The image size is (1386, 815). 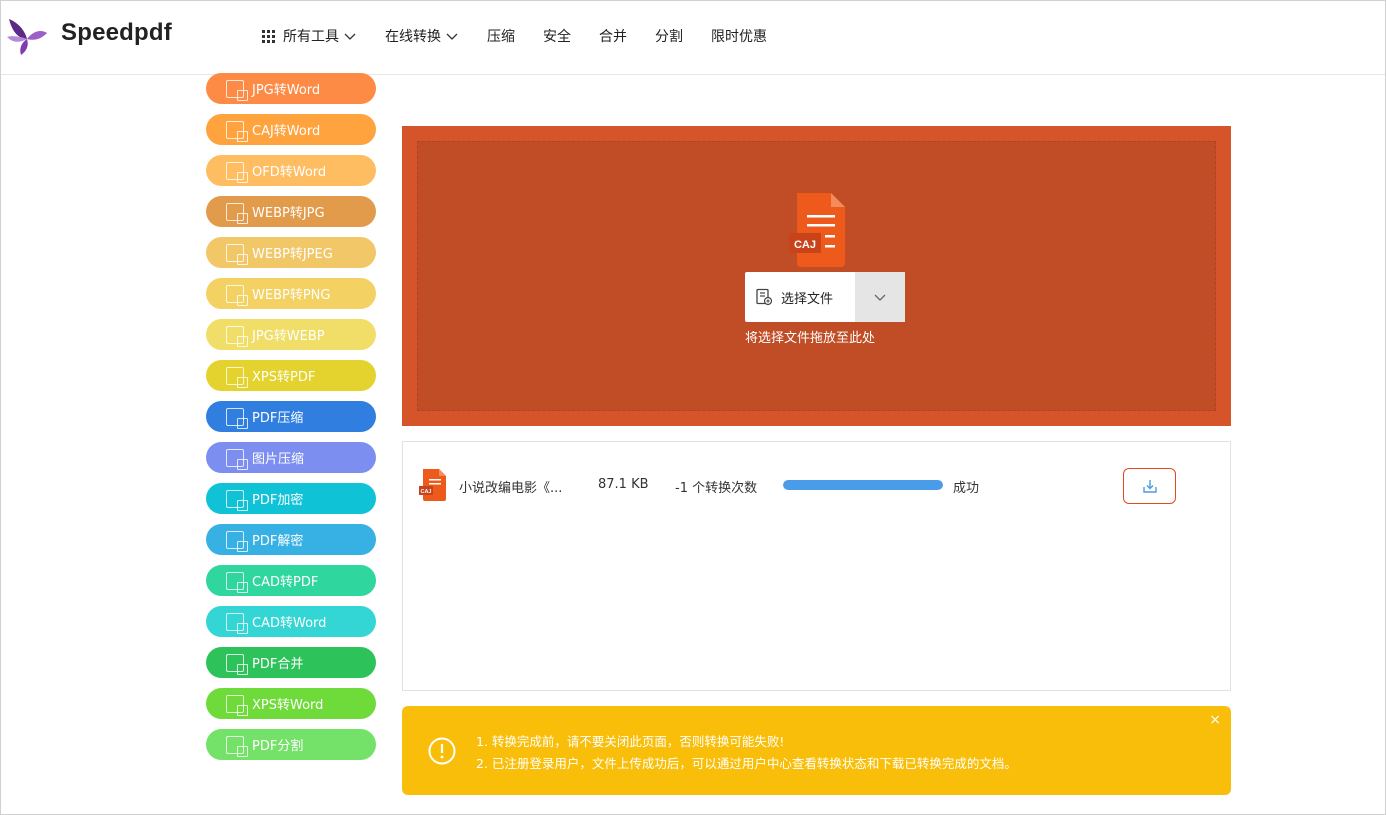 I want to click on brand-name: Speedpdf, so click(x=116, y=33).